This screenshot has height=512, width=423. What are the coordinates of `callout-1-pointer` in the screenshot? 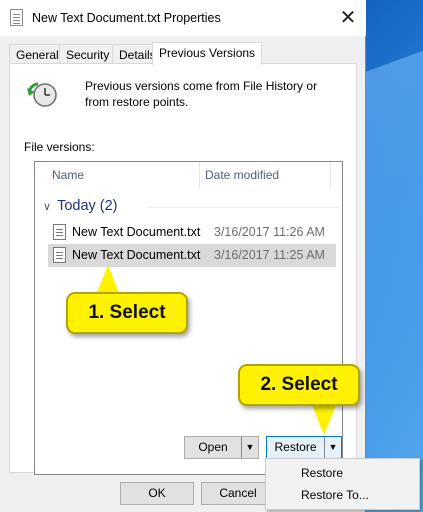 It's located at (108, 280).